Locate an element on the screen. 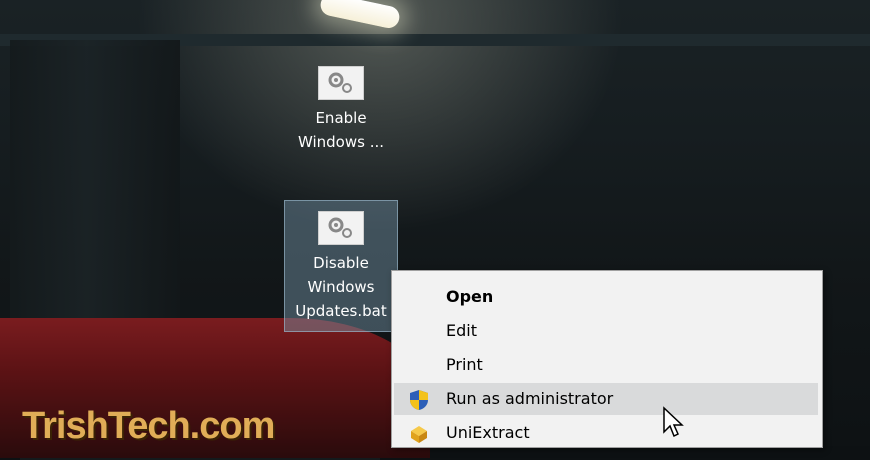  menu-item-label: Print is located at coordinates (464, 364).